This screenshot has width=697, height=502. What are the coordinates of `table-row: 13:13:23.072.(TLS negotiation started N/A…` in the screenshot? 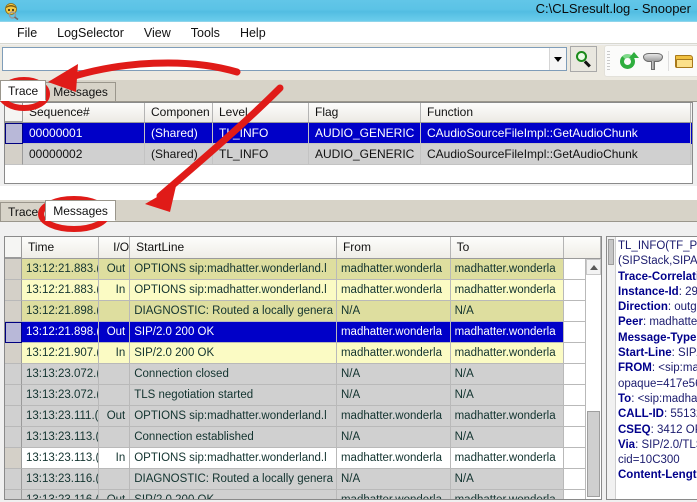 It's located at (303, 395).